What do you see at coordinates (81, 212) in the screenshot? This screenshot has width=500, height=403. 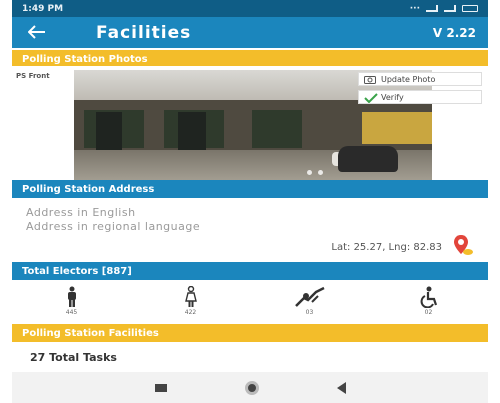 I see `address-english: Address in English` at bounding box center [81, 212].